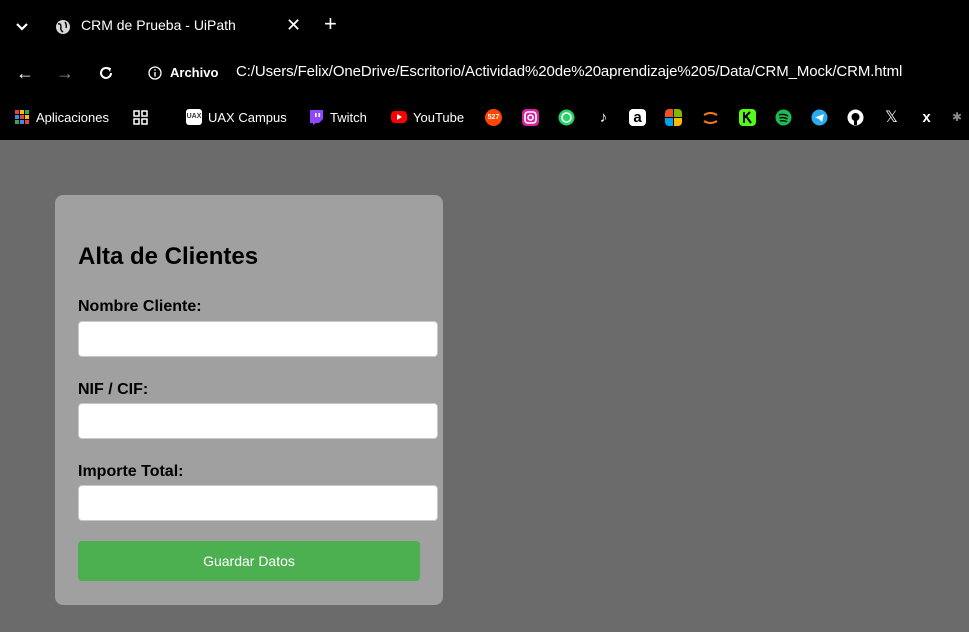 This screenshot has width=969, height=632. Describe the element at coordinates (258, 503) in the screenshot. I see `amount-input` at that location.